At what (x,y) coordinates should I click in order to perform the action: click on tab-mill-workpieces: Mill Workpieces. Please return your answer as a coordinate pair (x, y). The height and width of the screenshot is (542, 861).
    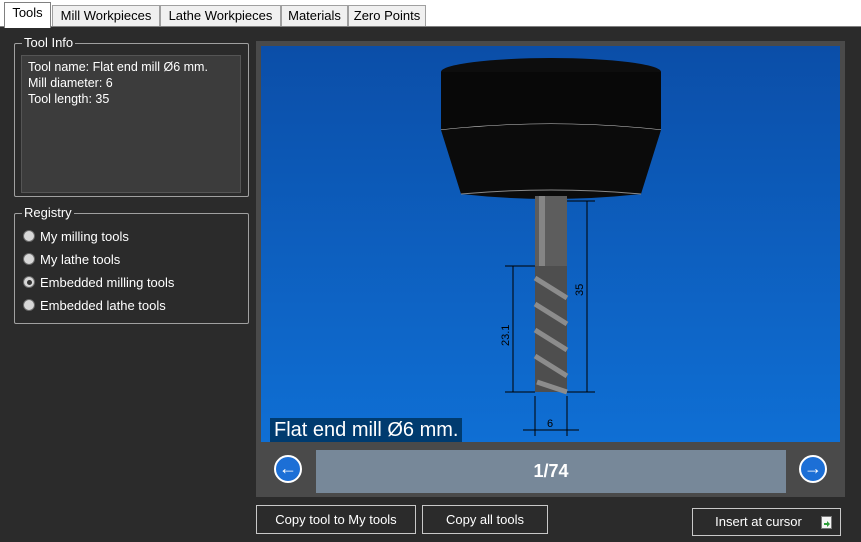
    Looking at the image, I should click on (106, 16).